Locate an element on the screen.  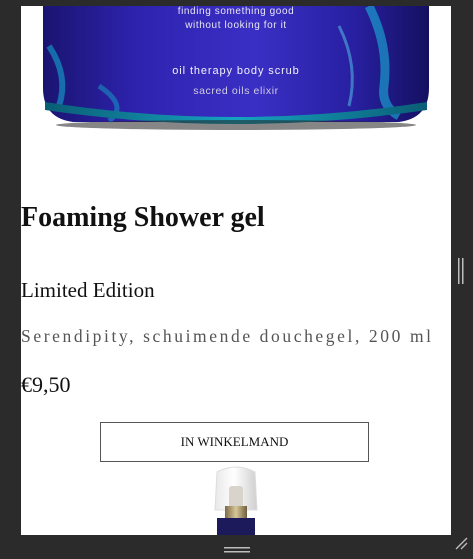
jar-product-name: oil therapy body scrub is located at coordinates (236, 71).